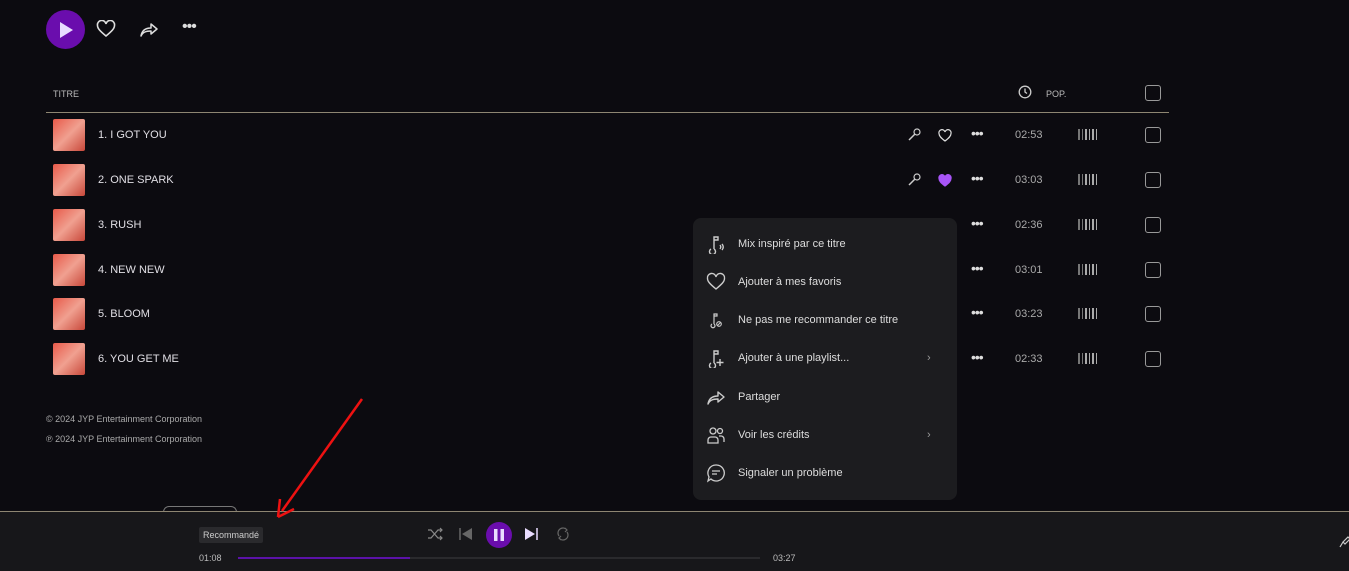 The height and width of the screenshot is (571, 1349). Describe the element at coordinates (607, 180) in the screenshot. I see `track-row: 2. ONE SPARK ••• 03:03` at that location.